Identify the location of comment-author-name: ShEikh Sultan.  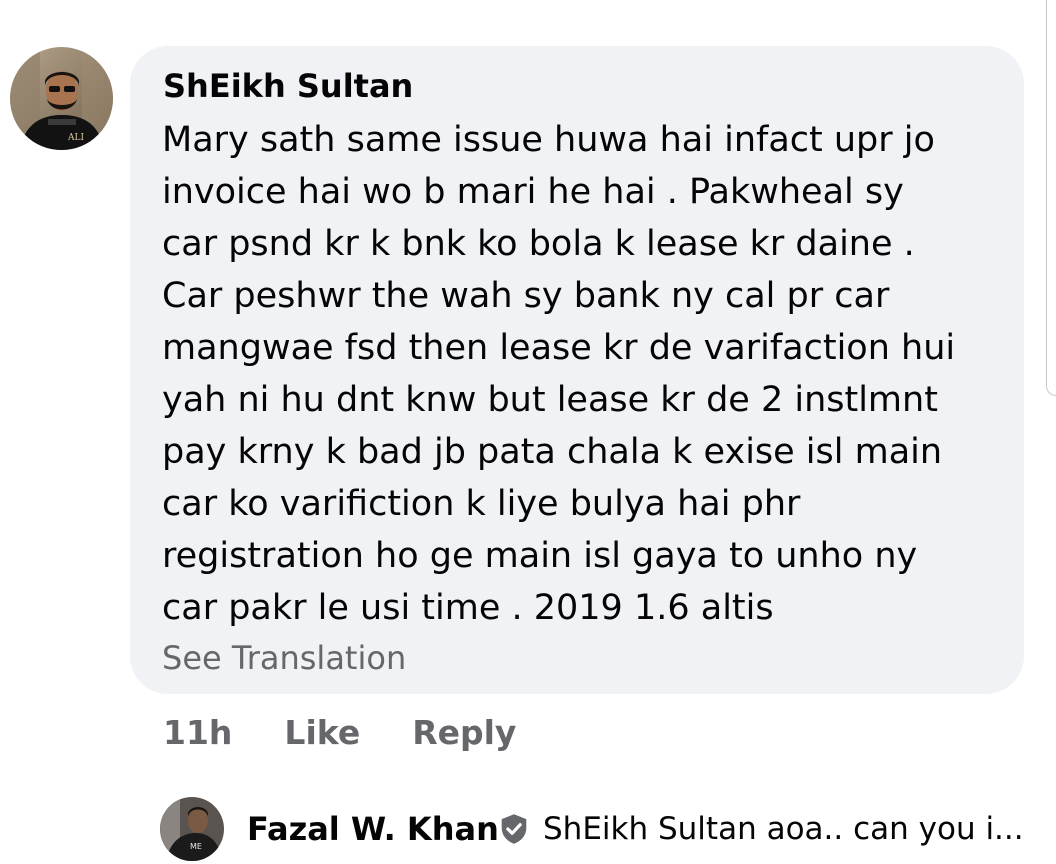
(288, 86).